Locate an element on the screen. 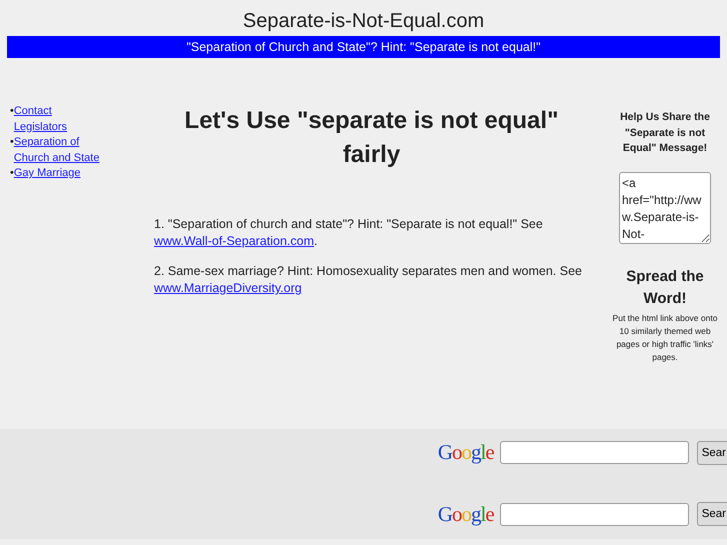 Image resolution: width=727 pixels, height=545 pixels. site-title: Separate-is-Not-Equal.com is located at coordinates (364, 21).